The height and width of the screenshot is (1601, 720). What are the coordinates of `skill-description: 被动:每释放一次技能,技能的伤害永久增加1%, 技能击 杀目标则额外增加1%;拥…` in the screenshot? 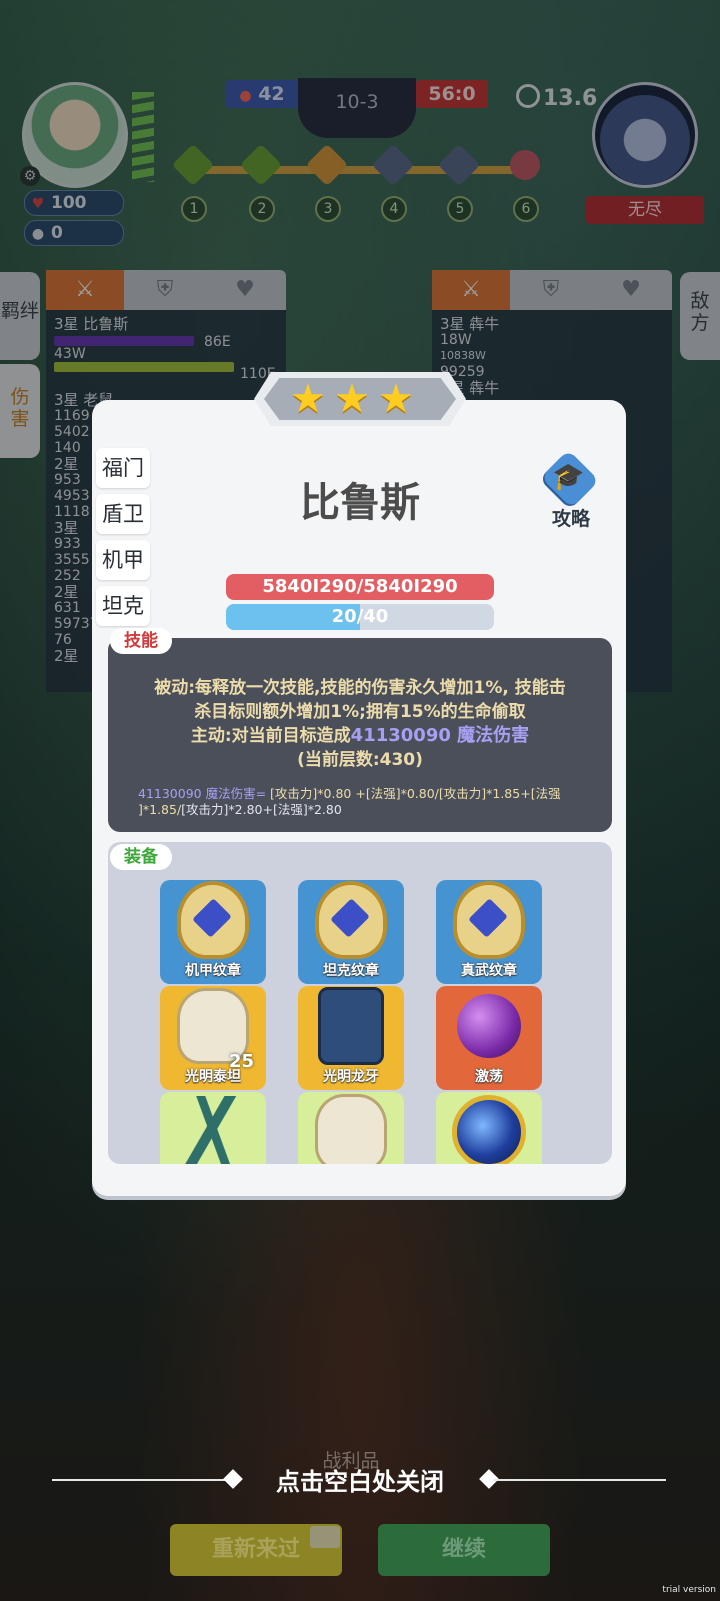 It's located at (360, 724).